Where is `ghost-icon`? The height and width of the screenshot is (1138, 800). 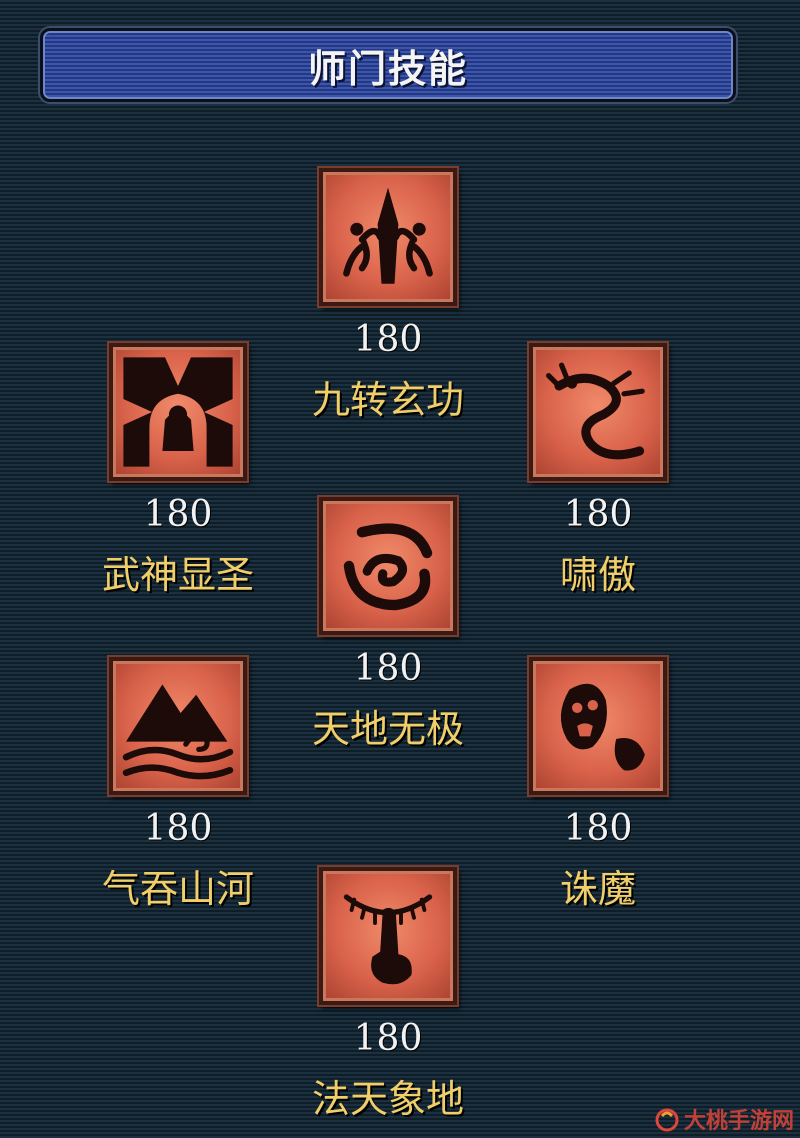 ghost-icon is located at coordinates (598, 726).